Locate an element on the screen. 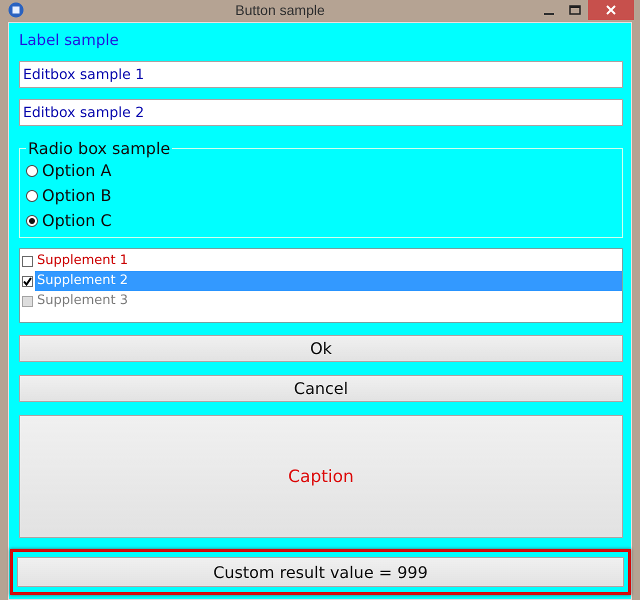 This screenshot has height=600, width=640. maximize-icon is located at coordinates (575, 10).